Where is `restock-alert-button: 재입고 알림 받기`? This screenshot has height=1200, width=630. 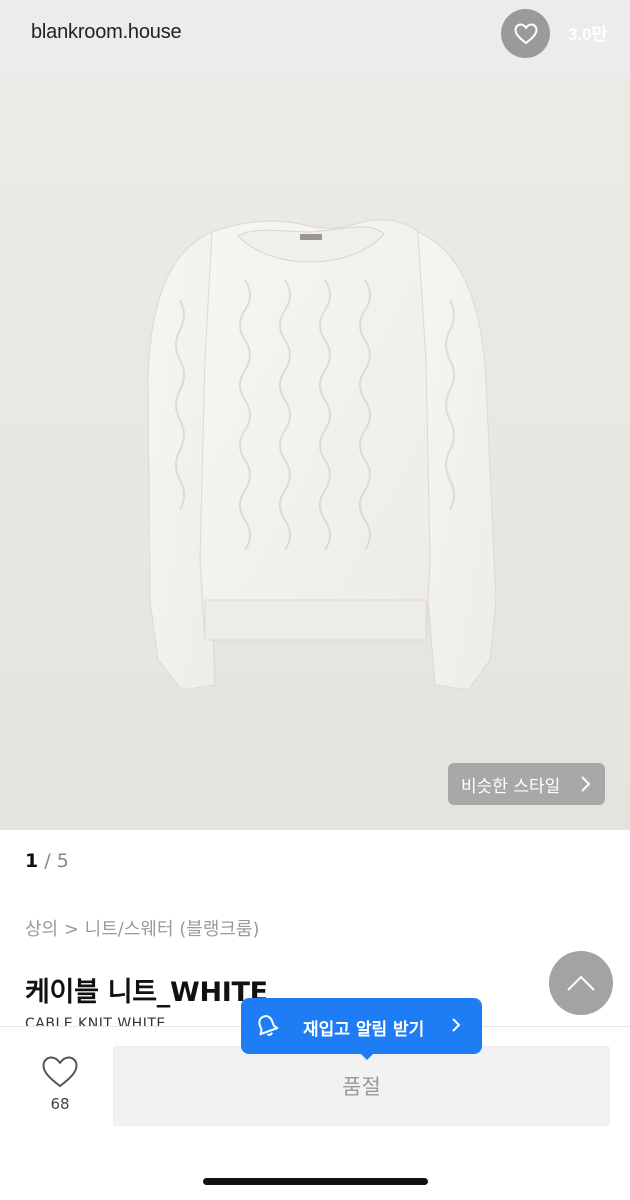 restock-alert-button: 재입고 알림 받기 is located at coordinates (361, 1026).